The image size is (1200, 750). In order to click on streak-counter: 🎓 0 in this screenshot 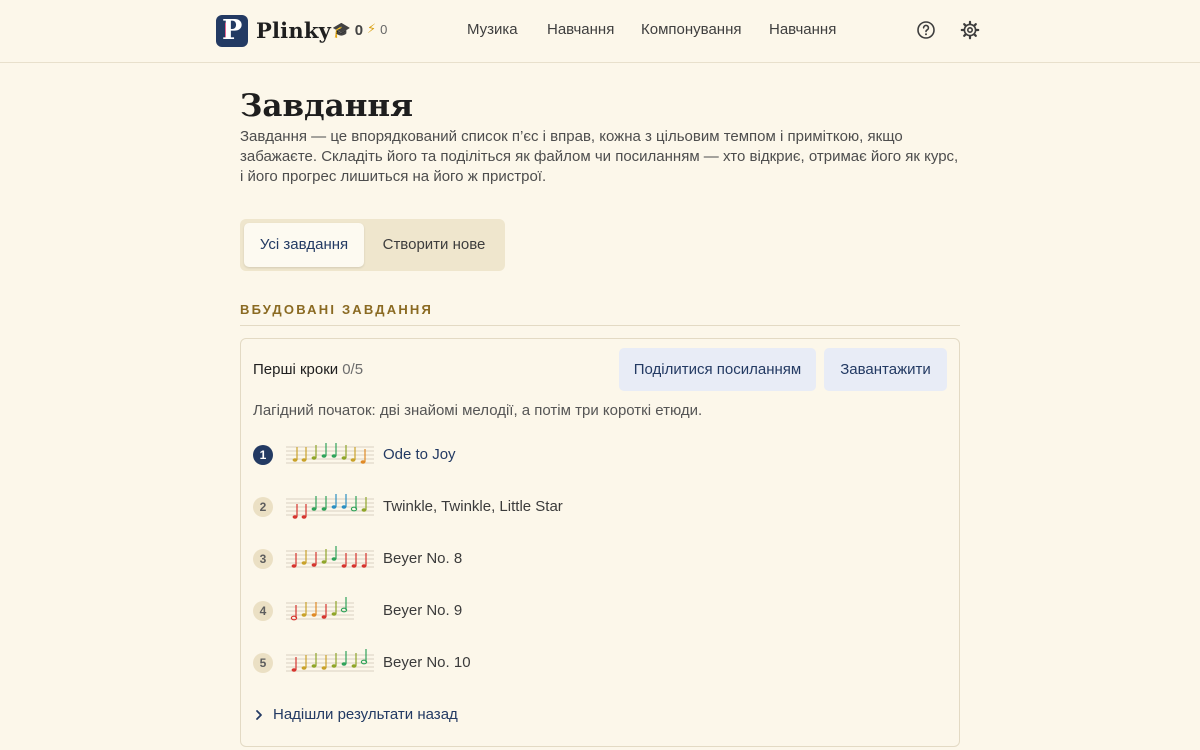, I will do `click(348, 30)`.